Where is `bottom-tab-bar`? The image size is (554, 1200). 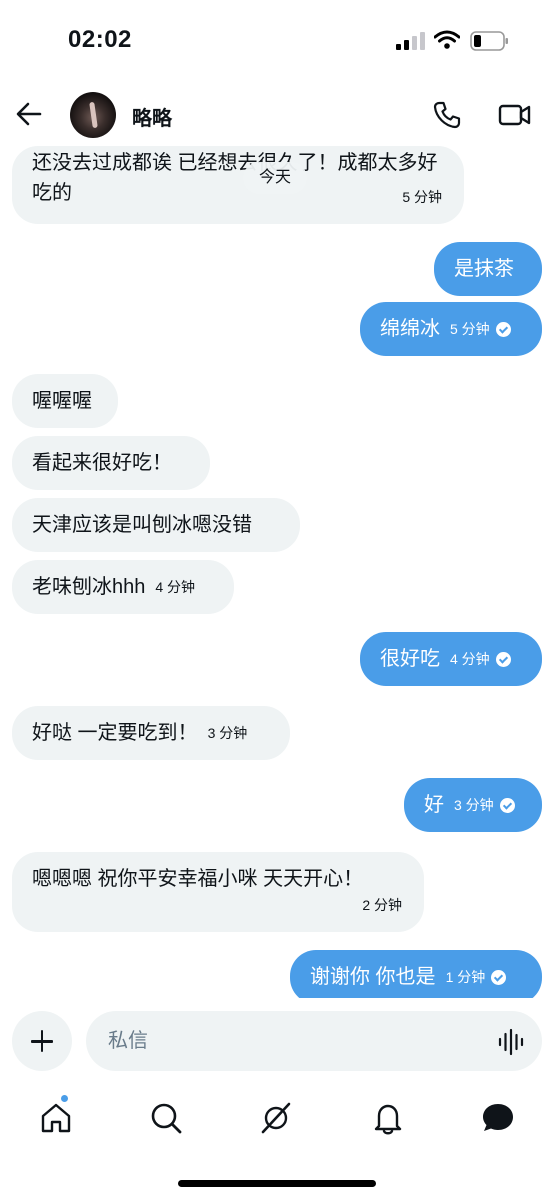 bottom-tab-bar is located at coordinates (277, 1118).